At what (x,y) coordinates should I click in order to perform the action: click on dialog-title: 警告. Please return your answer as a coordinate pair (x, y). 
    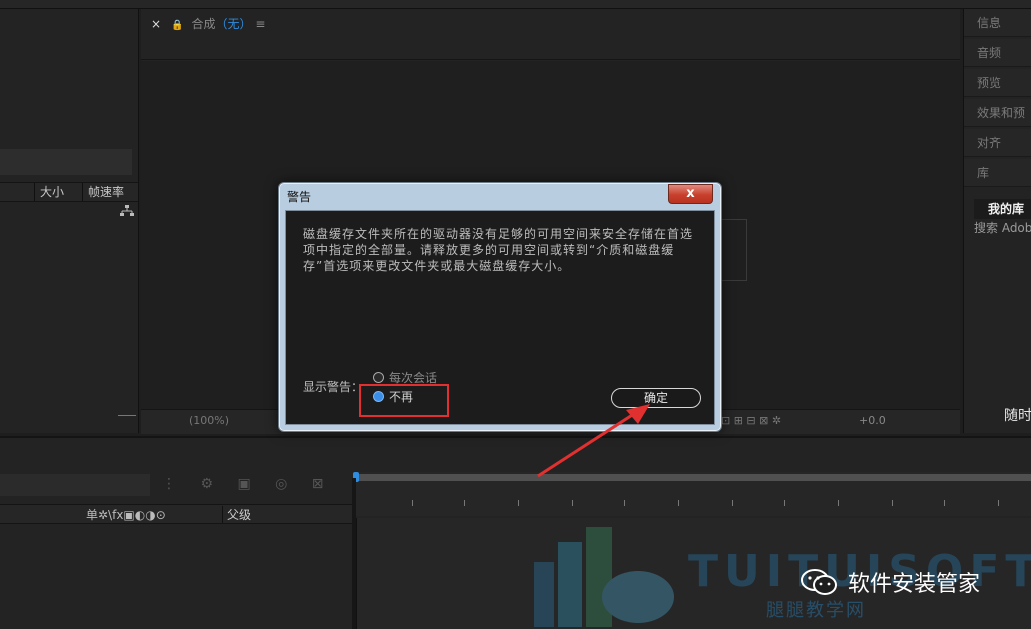
    Looking at the image, I should click on (299, 197).